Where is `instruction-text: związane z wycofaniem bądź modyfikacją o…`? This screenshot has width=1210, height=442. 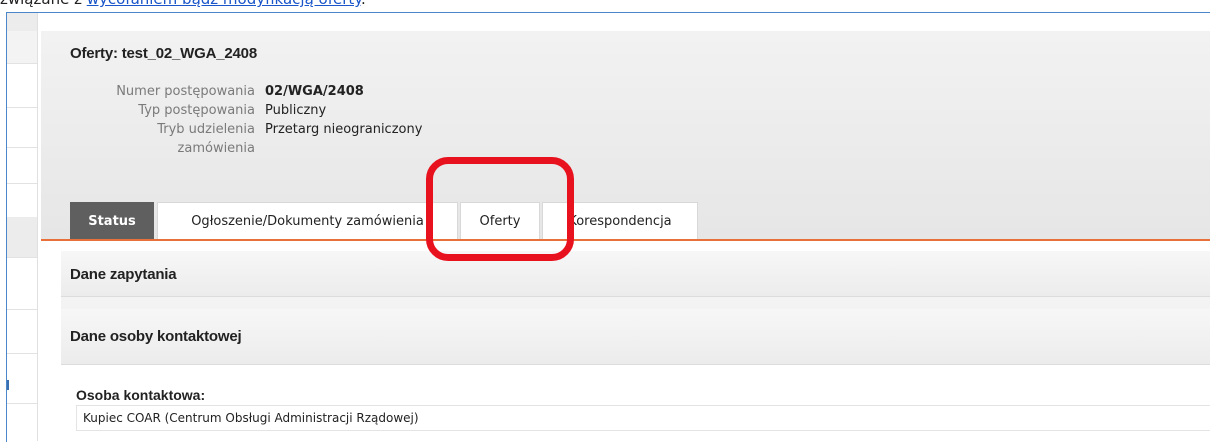 instruction-text: związane z wycofaniem bądź modyfikacją o… is located at coordinates (605, 6).